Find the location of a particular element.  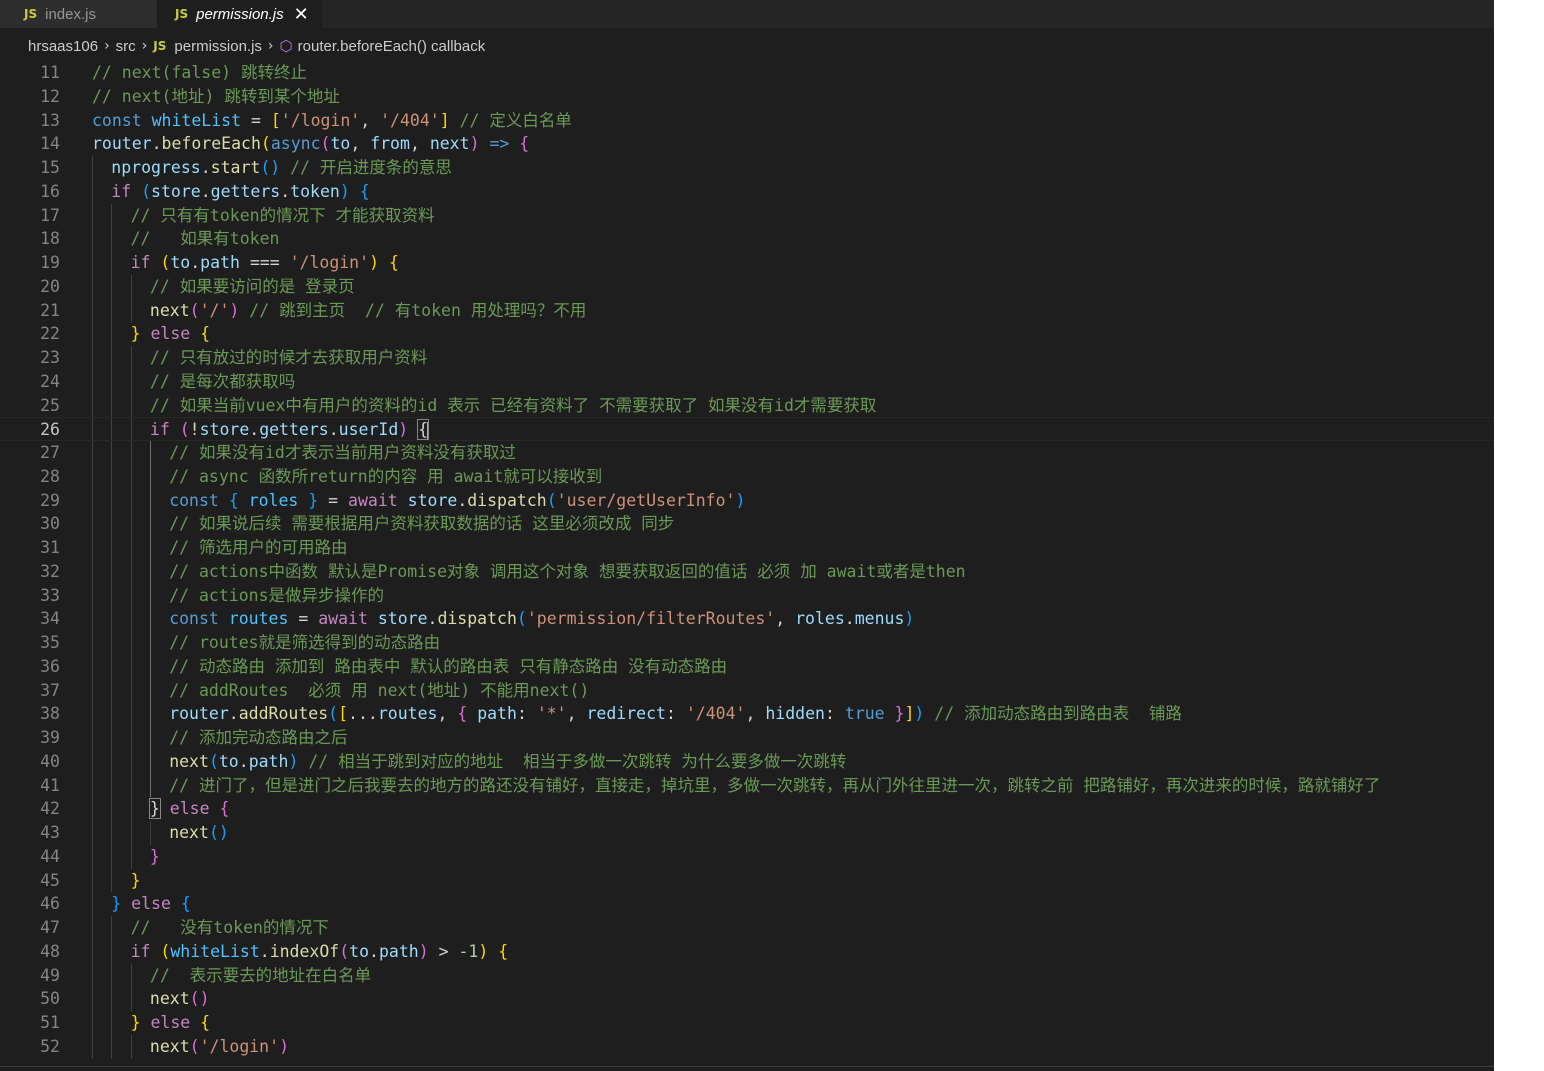

code-line: 16 if (store.getters.token) { is located at coordinates (747, 191).